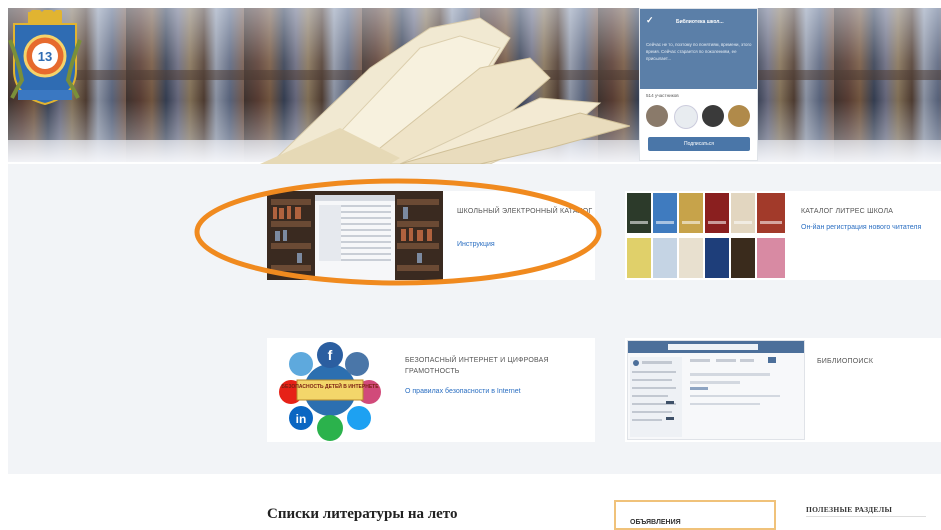  I want to click on open-book-image, so click(445, 90).